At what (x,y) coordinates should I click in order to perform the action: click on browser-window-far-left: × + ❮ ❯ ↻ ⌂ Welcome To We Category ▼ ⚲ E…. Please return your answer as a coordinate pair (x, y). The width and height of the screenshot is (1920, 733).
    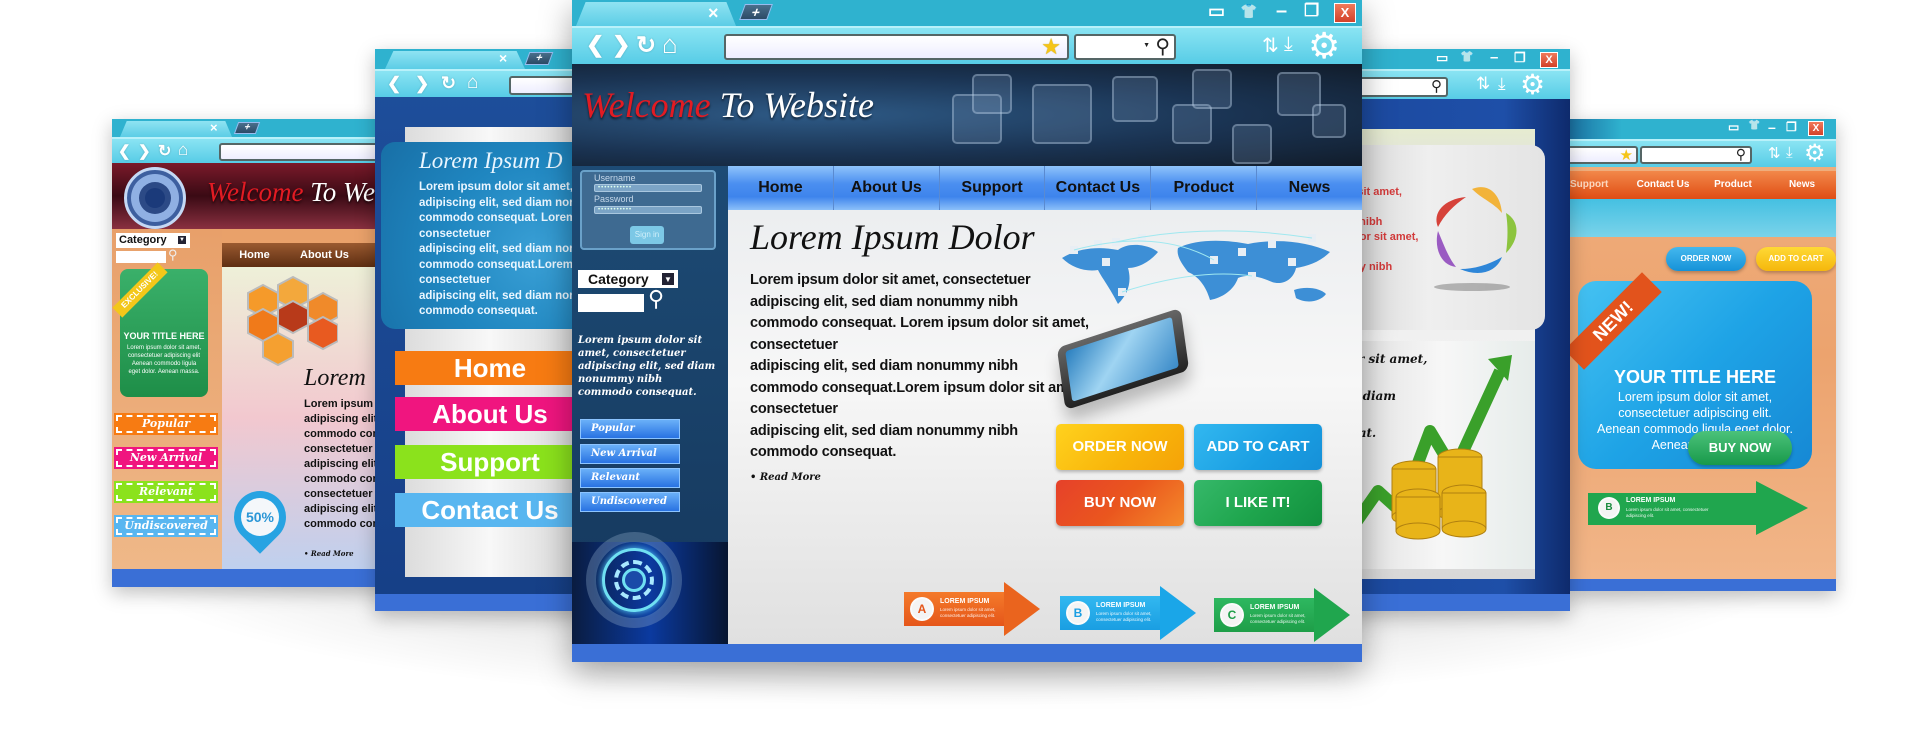
    Looking at the image, I should click on (252, 353).